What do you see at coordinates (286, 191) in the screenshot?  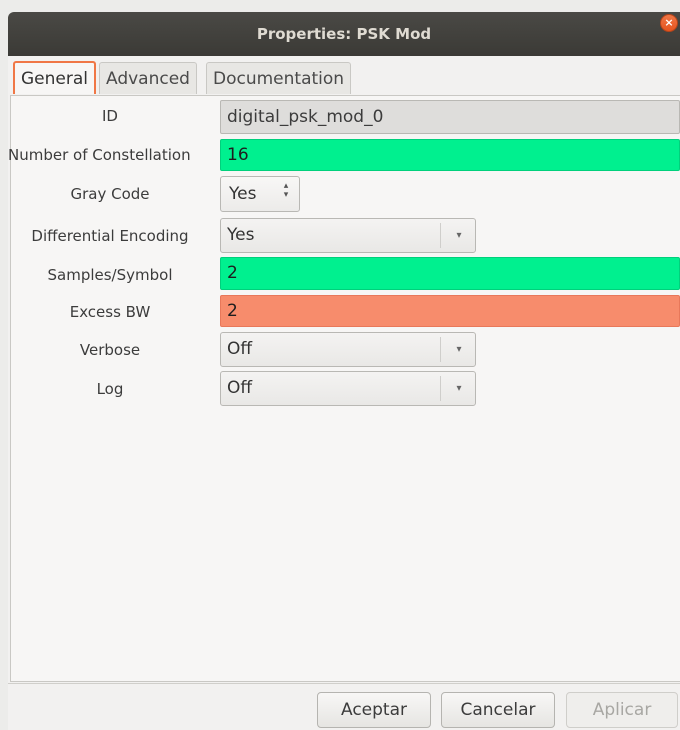 I see `spin-updown-icon: ▴ ▾` at bounding box center [286, 191].